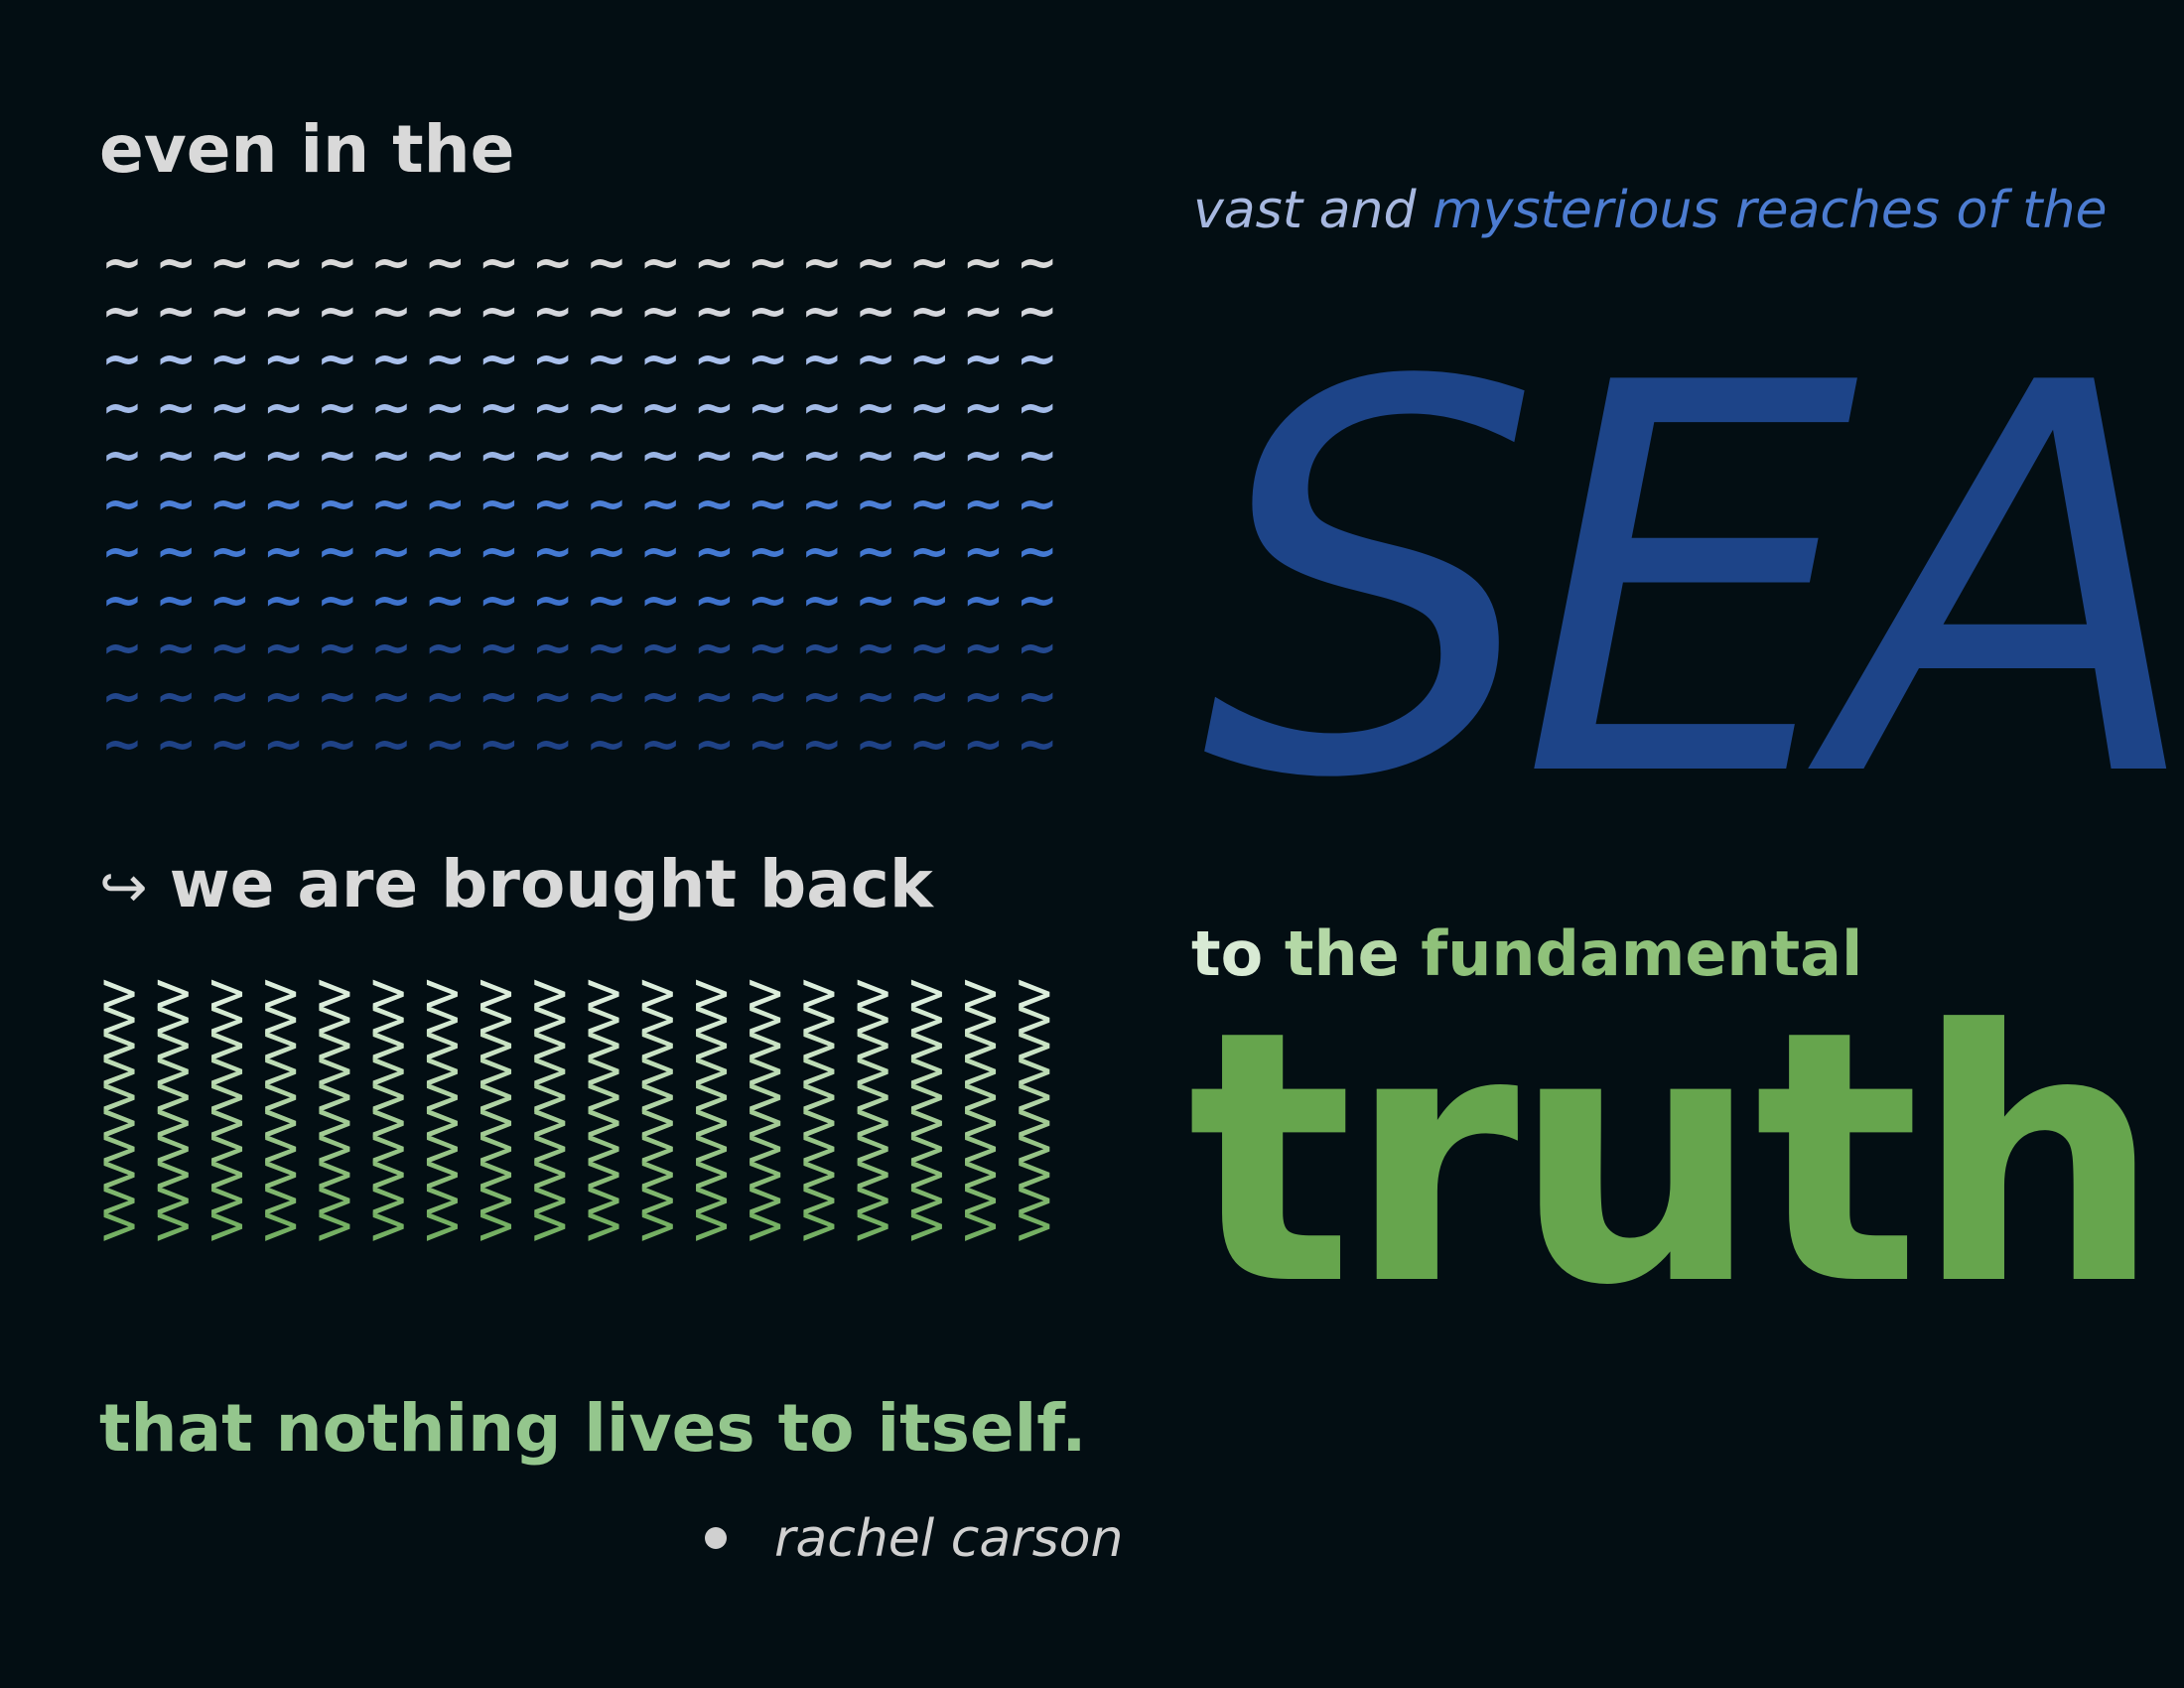 This screenshot has width=2184, height=1688. I want to click on line-vast-and-mysterious: vast and mysterious reaches of the, so click(1650, 210).